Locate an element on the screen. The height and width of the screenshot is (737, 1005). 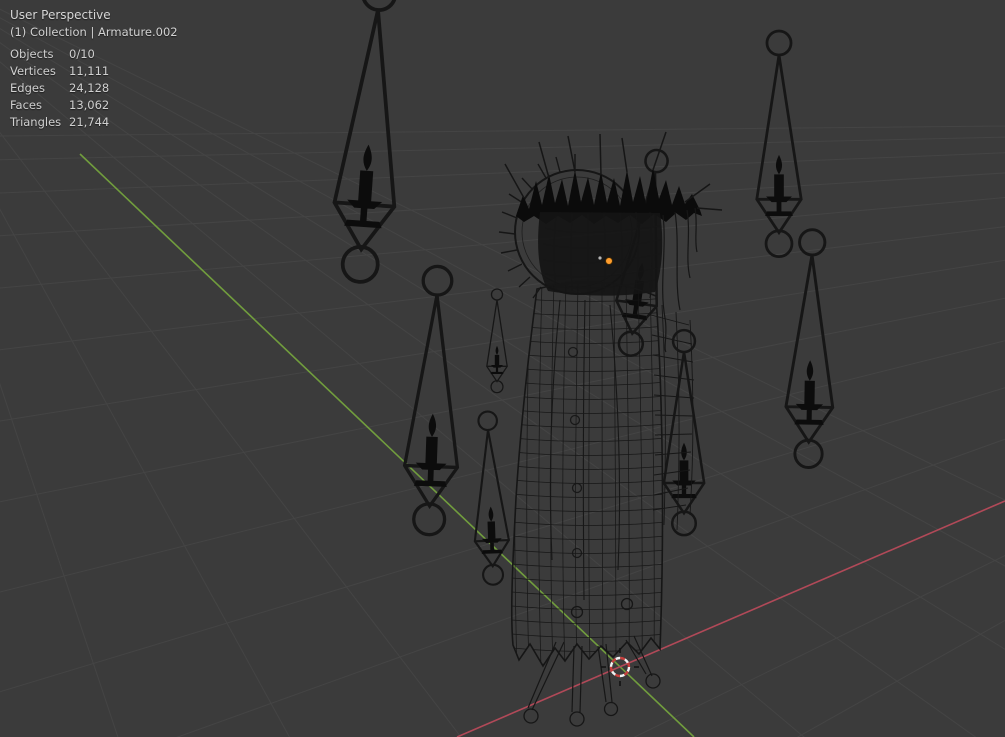
secondary-origin-dot is located at coordinates (600, 258).